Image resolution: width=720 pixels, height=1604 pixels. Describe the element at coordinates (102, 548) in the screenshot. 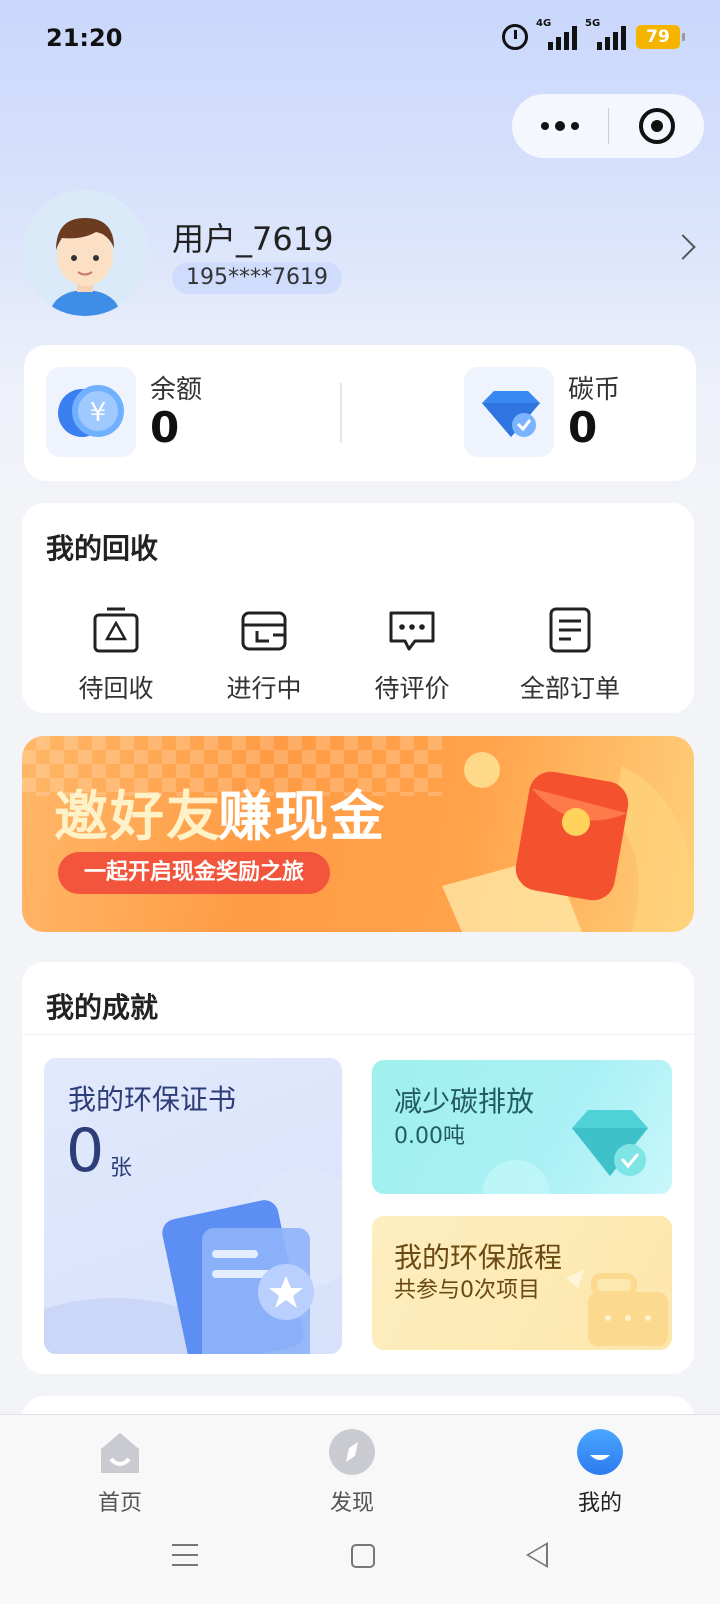

I see `recycle-section-title: 我的回收` at that location.